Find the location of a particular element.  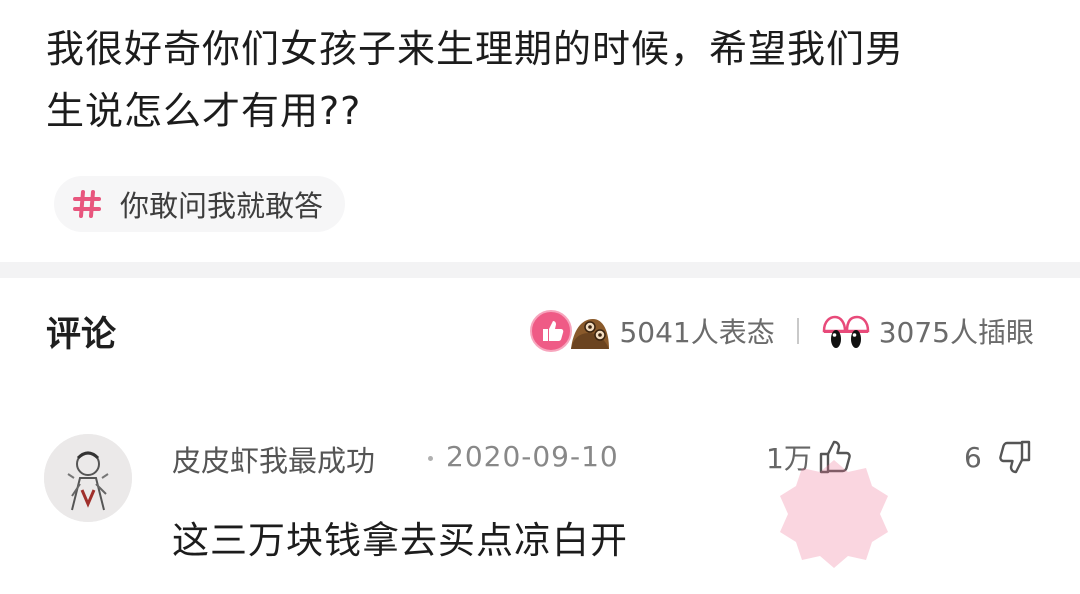

meta-dot is located at coordinates (430, 458).